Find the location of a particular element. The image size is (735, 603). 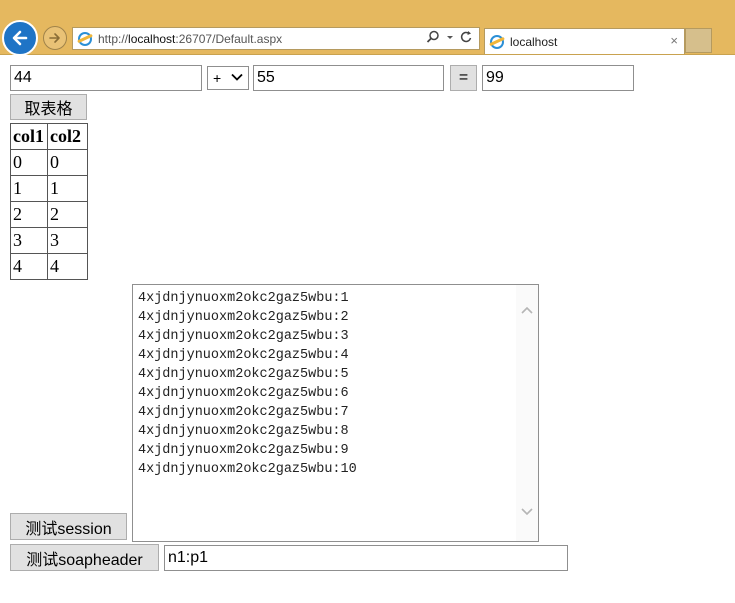

session-line: 4xjdnjynuoxm2okc2gaz5wbu:5 is located at coordinates (243, 374).